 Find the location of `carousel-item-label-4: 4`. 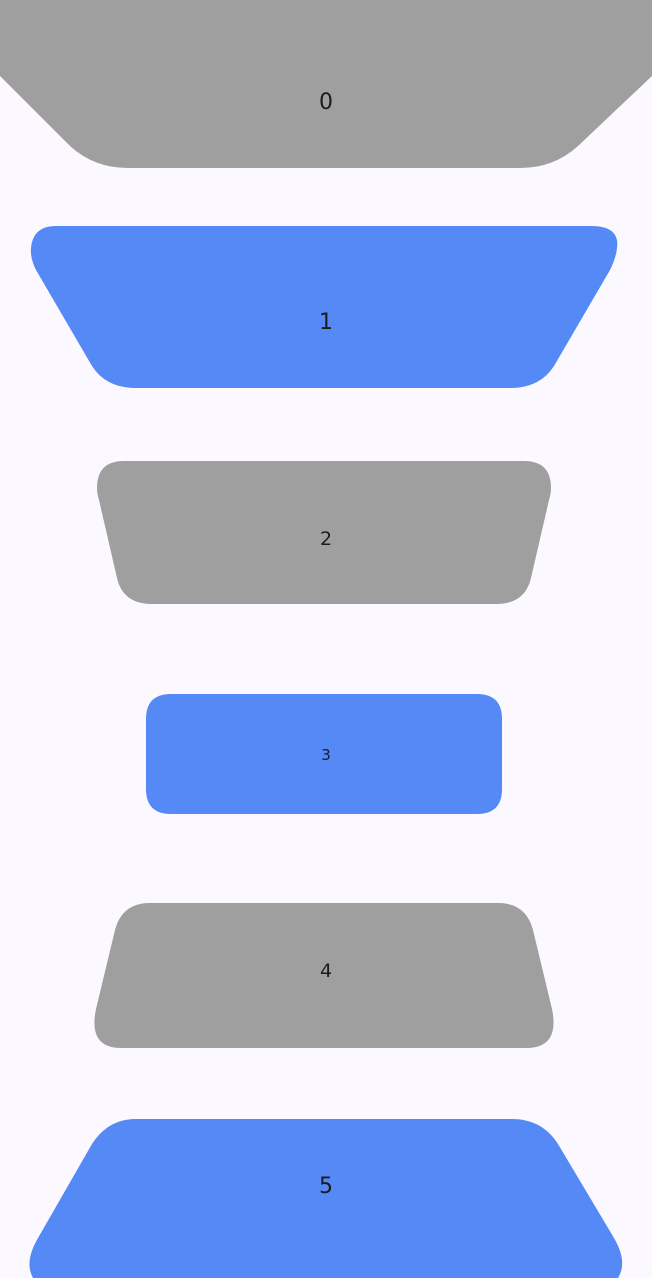

carousel-item-label-4: 4 is located at coordinates (326, 971).